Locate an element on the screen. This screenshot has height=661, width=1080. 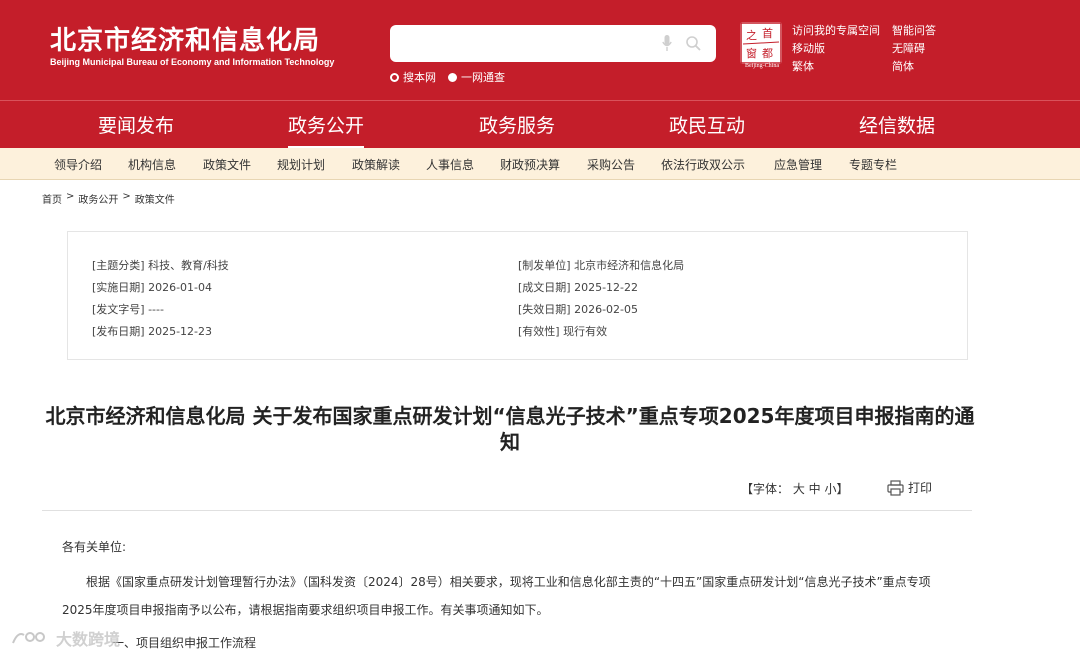
main-nav-data: 经信数据 is located at coordinates (897, 130).